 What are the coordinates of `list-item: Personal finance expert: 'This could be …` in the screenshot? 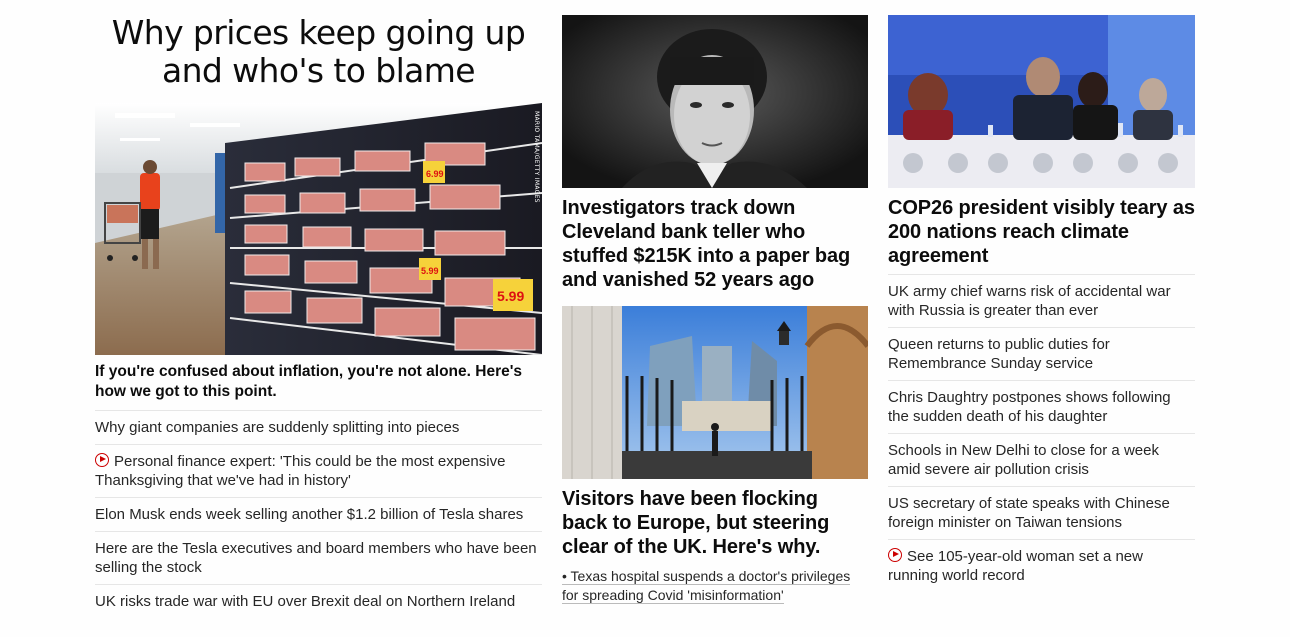 It's located at (318, 471).